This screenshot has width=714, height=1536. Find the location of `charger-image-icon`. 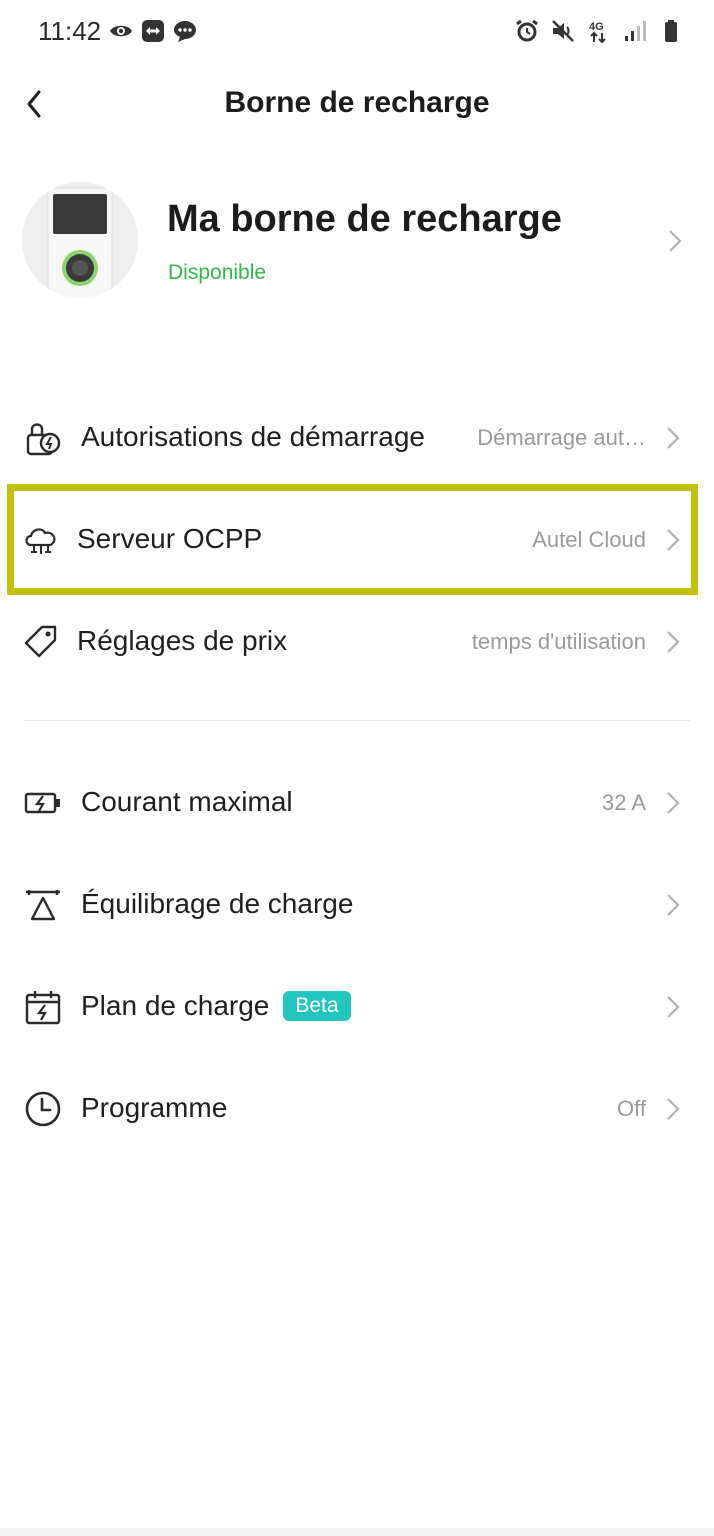

charger-image-icon is located at coordinates (80, 242).